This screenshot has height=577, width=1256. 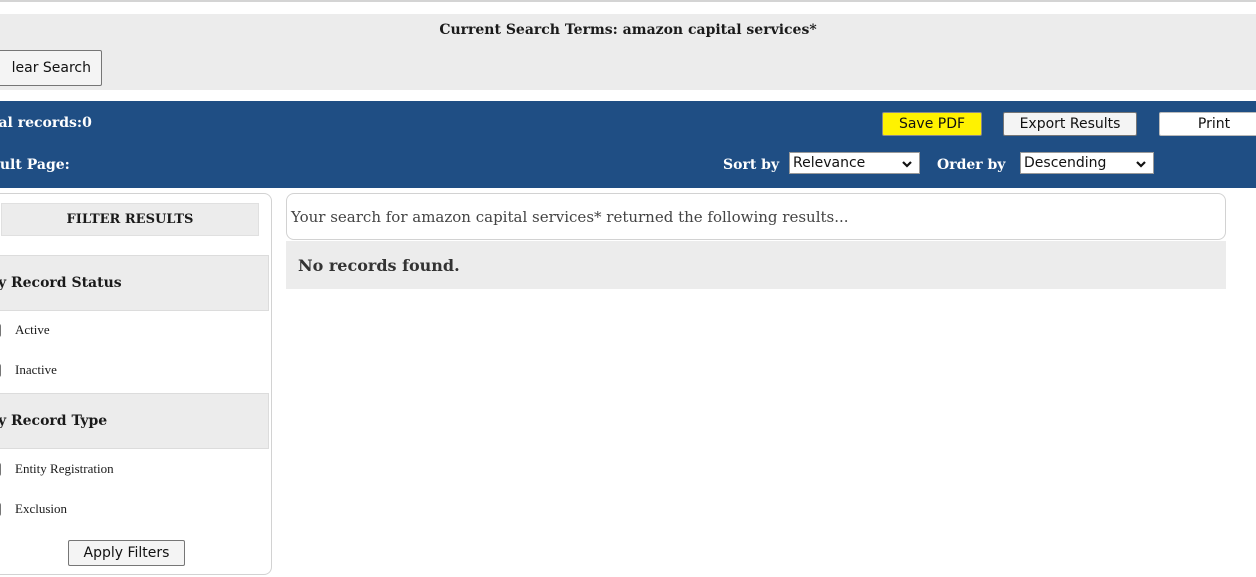 I want to click on filter-option-label: Entity Registration, so click(x=64, y=468).